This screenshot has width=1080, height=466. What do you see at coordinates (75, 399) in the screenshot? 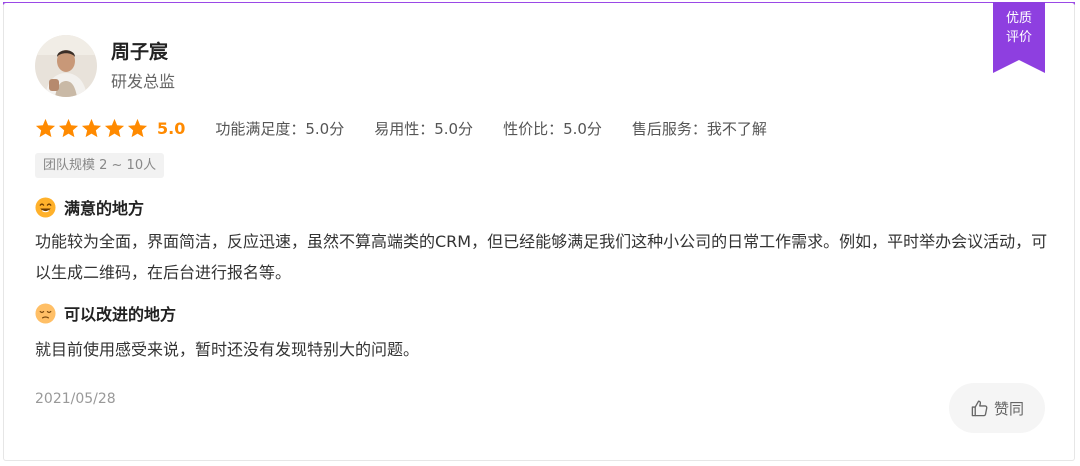
I see `review-date: 2021/05/28` at bounding box center [75, 399].